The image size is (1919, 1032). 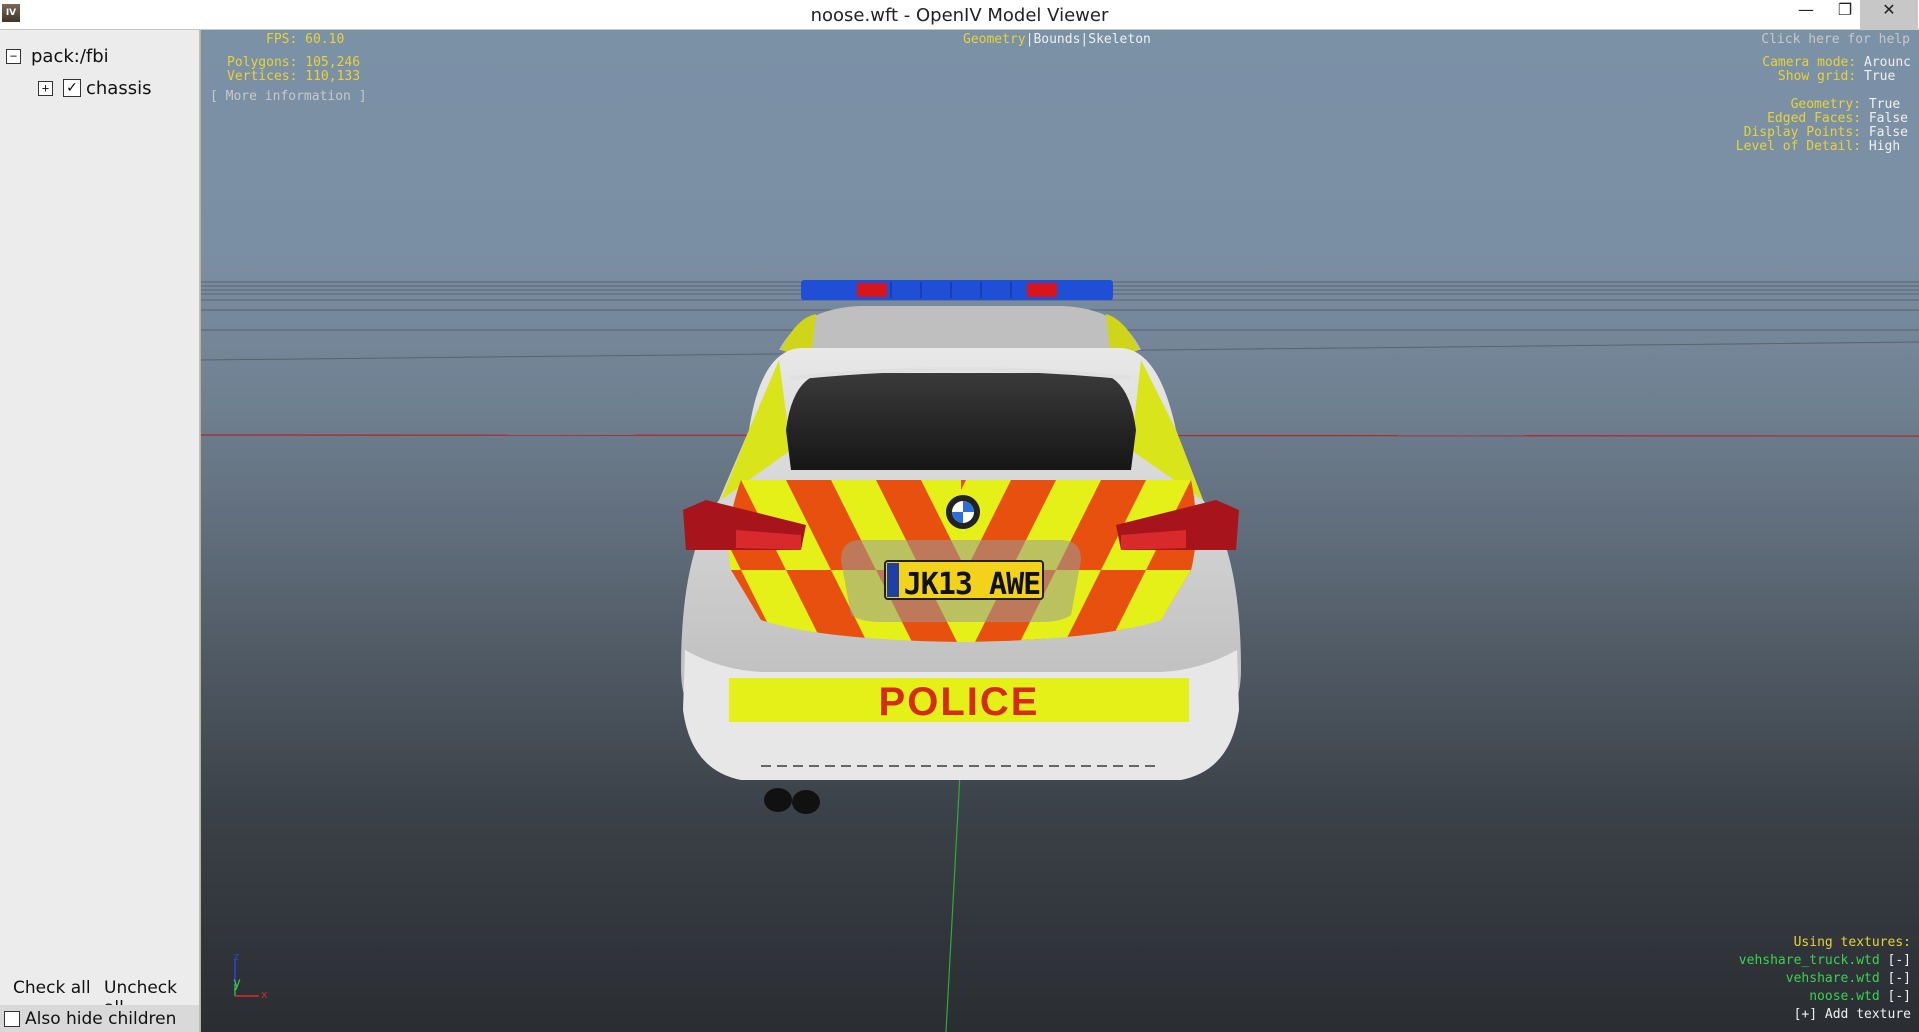 I want to click on texture-name: vehshare.wtd, so click(x=1832, y=978).